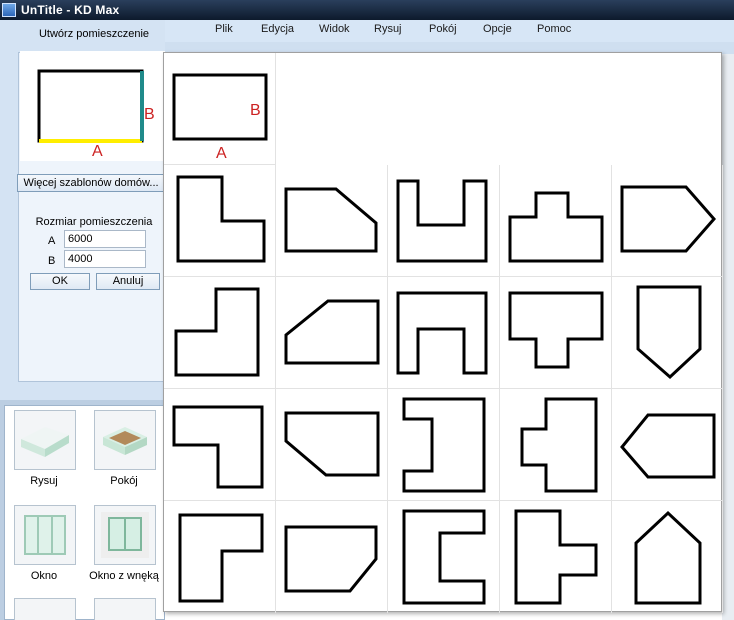 Image resolution: width=734 pixels, height=620 pixels. Describe the element at coordinates (221, 153) in the screenshot. I see `template-label-a: A` at that location.